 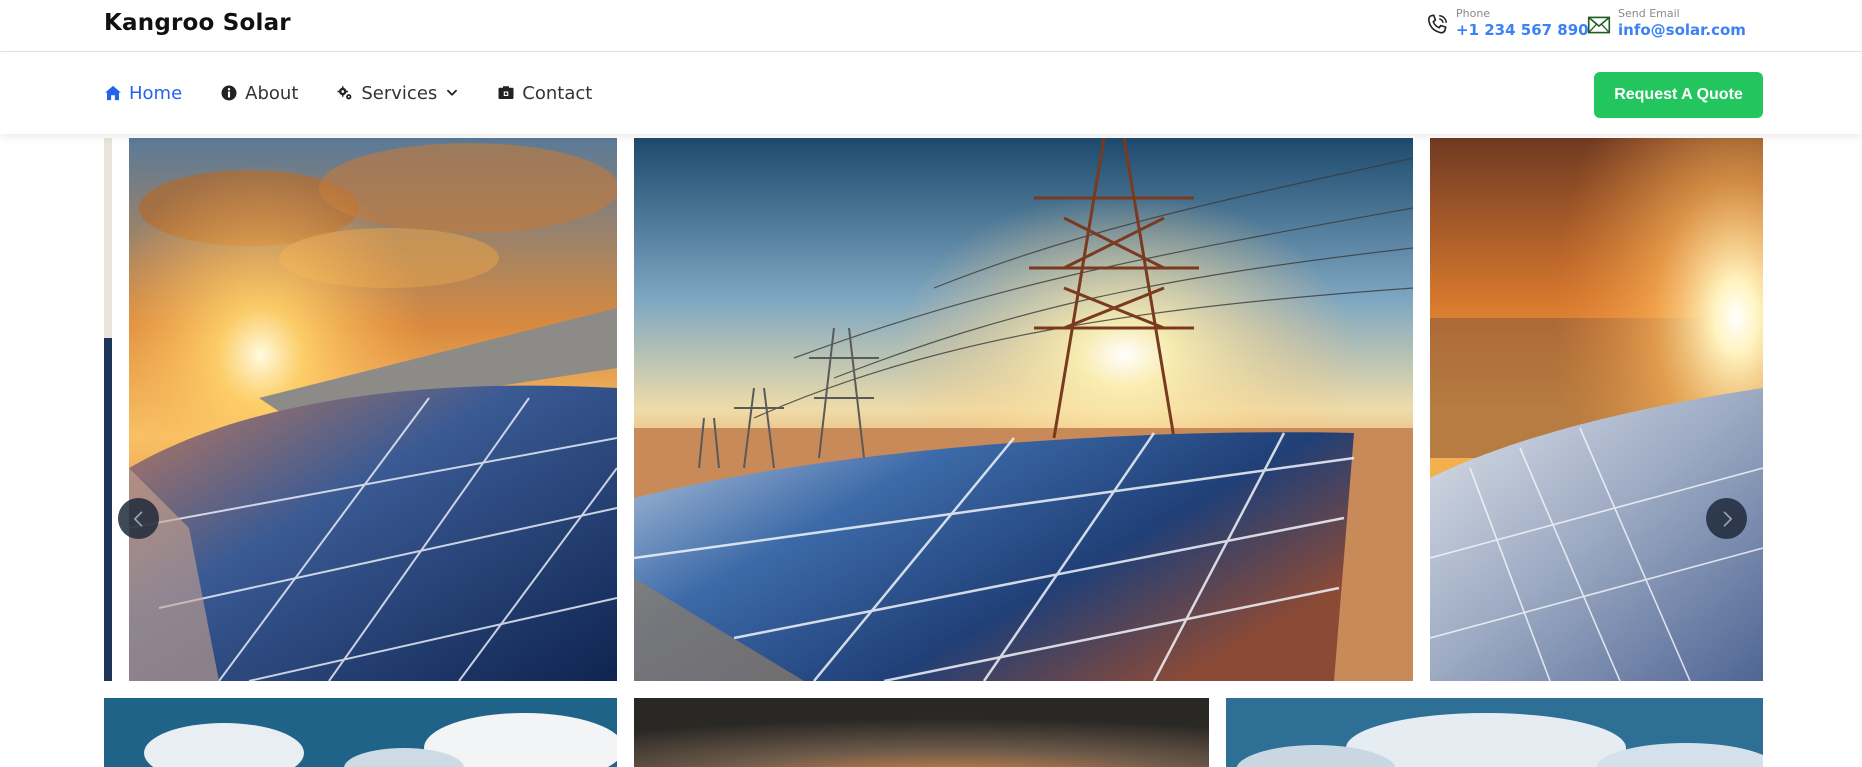 What do you see at coordinates (108, 409) in the screenshot?
I see `gallery-image-sliver` at bounding box center [108, 409].